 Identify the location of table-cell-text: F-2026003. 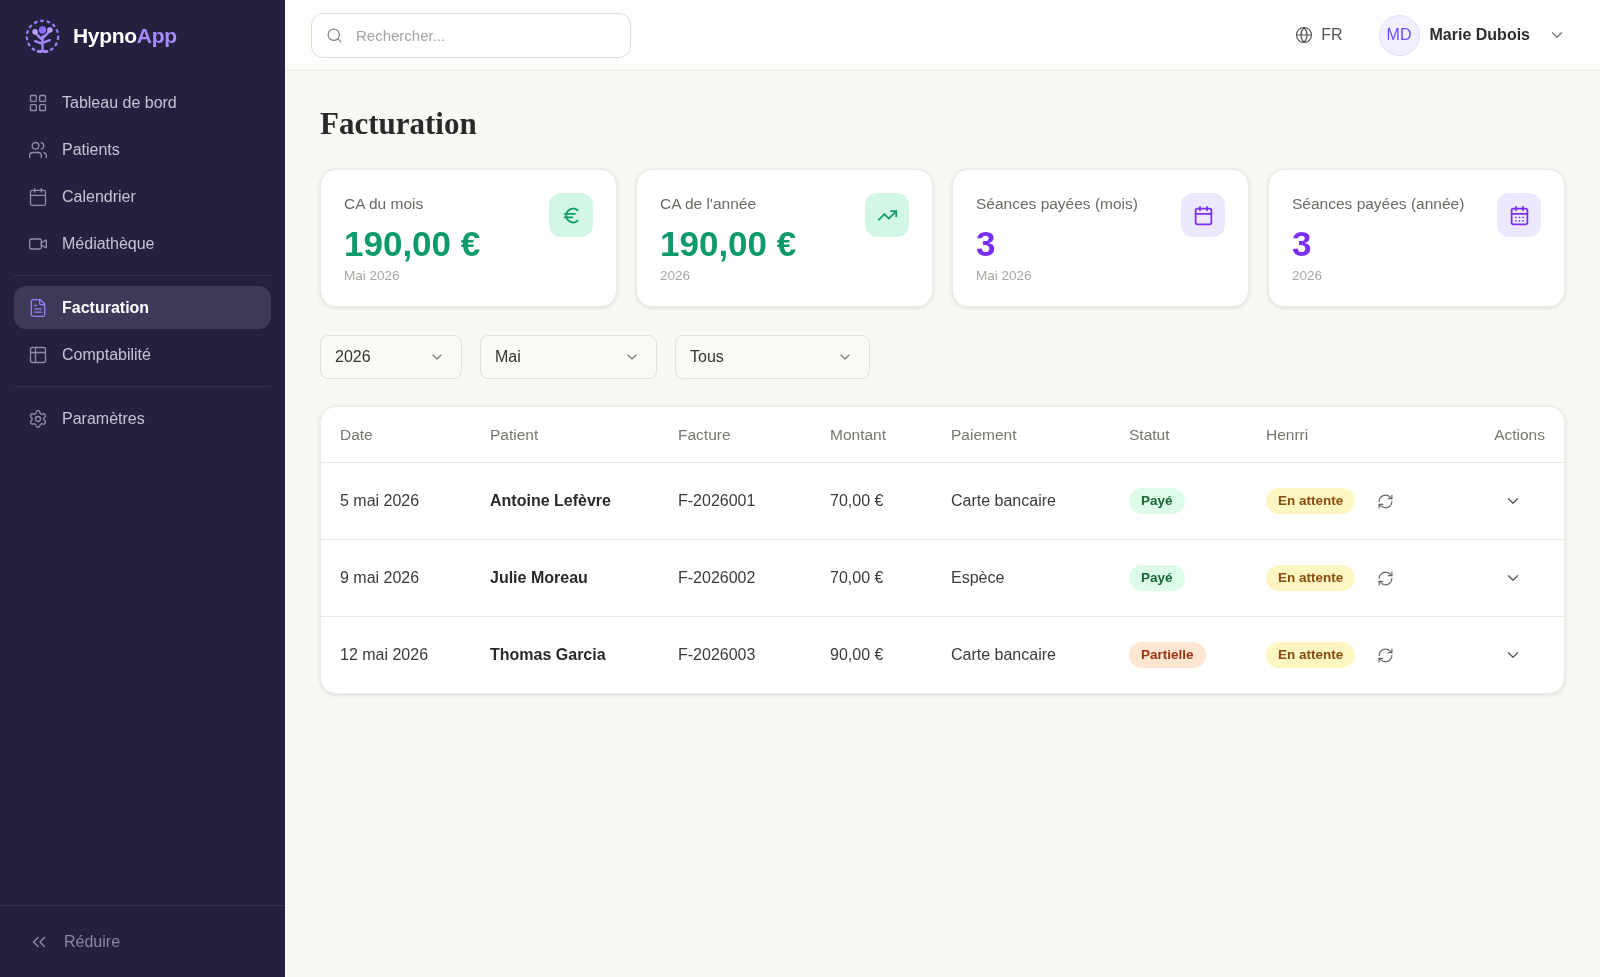
(717, 655).